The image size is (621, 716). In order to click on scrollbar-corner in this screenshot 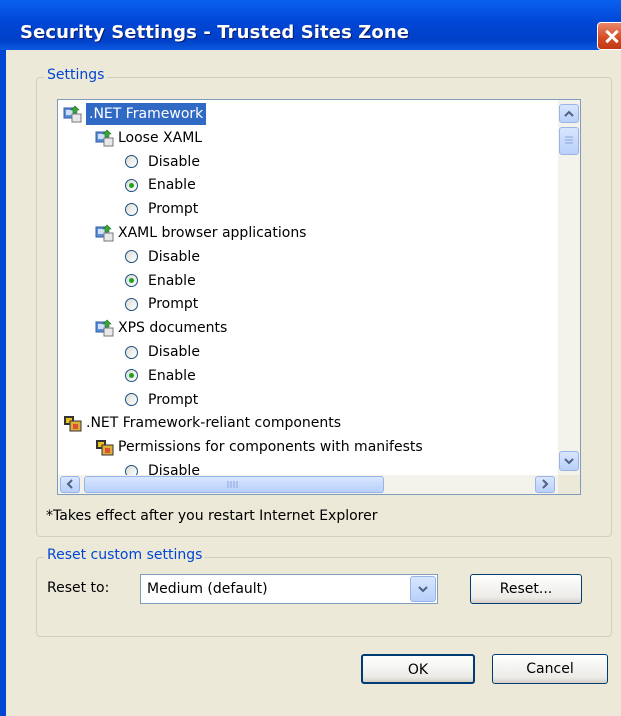, I will do `click(569, 484)`.